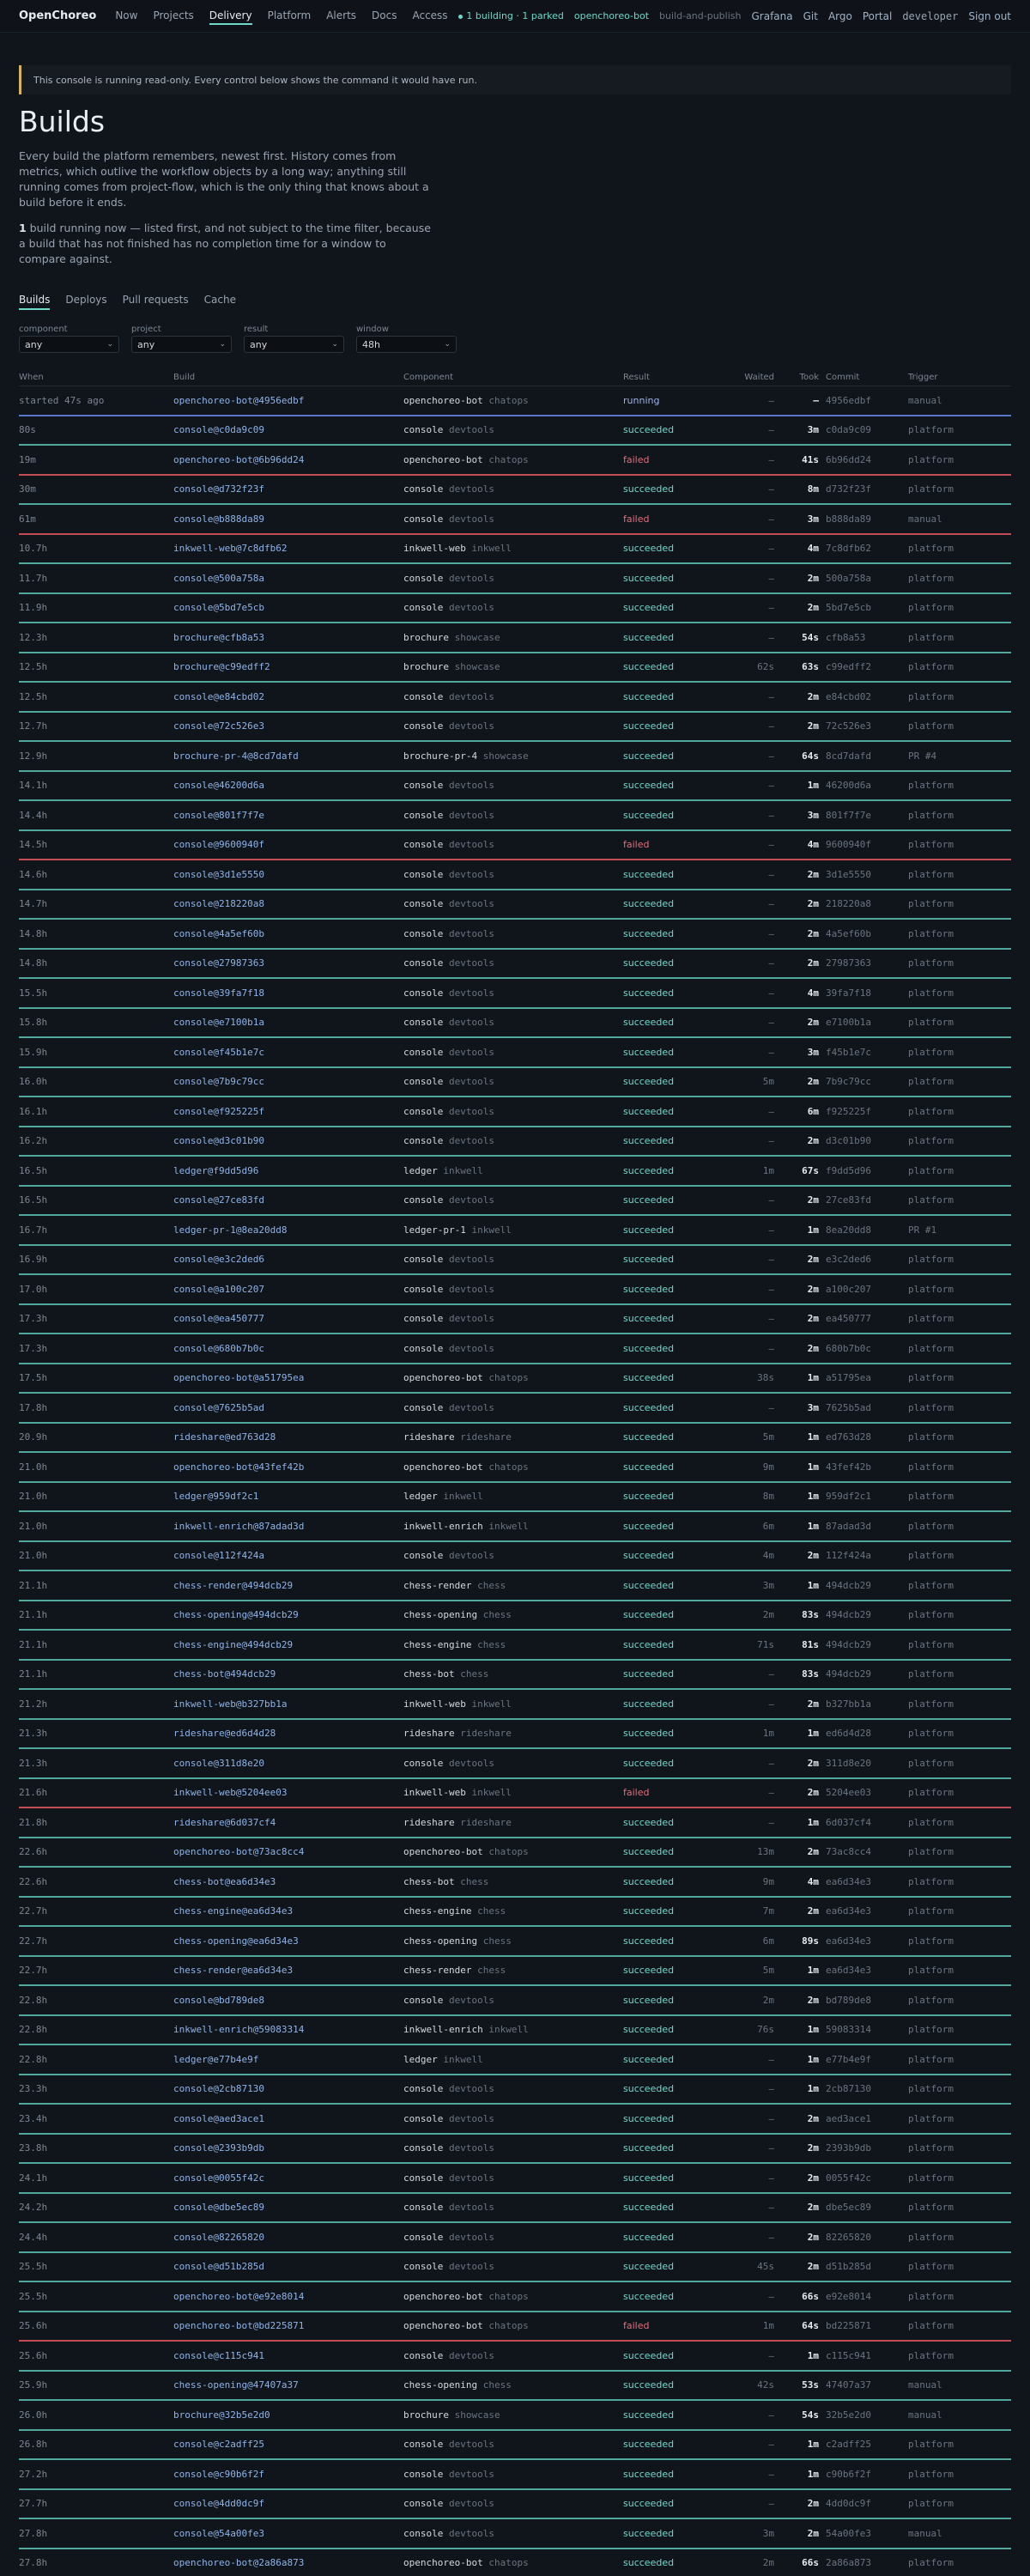  I want to click on commit-link: d732f23f, so click(863, 489).